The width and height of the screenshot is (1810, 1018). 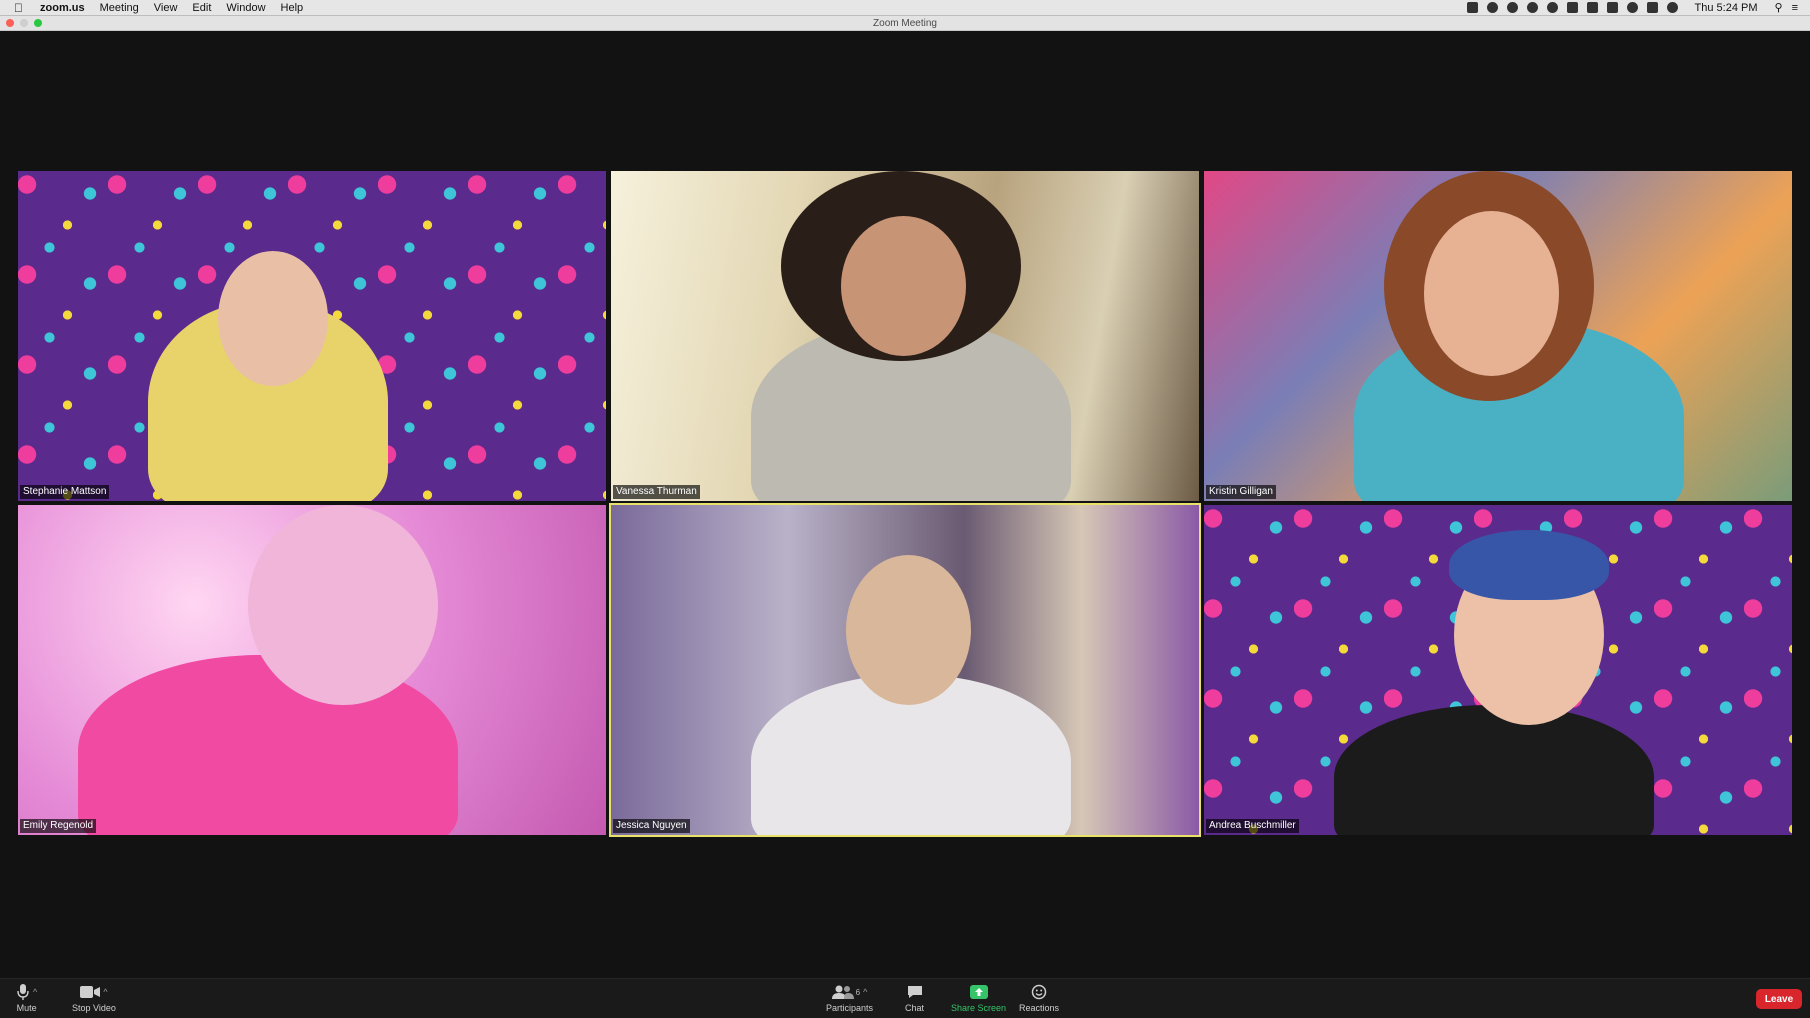 I want to click on participant-name-label: Jessica Nguyen, so click(x=651, y=826).